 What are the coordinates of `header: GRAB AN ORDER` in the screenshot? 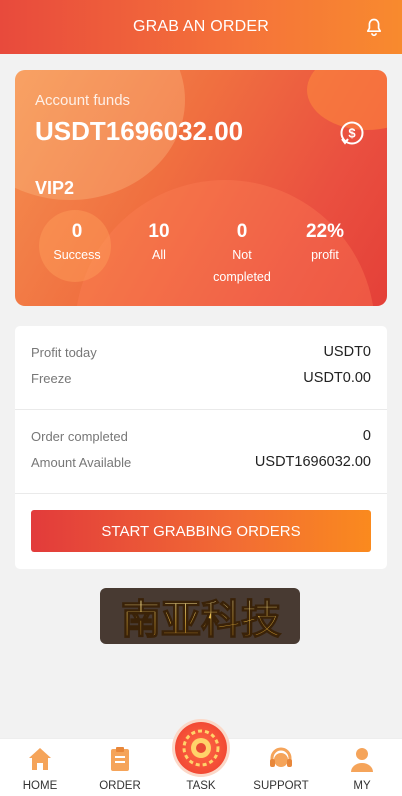 It's located at (201, 27).